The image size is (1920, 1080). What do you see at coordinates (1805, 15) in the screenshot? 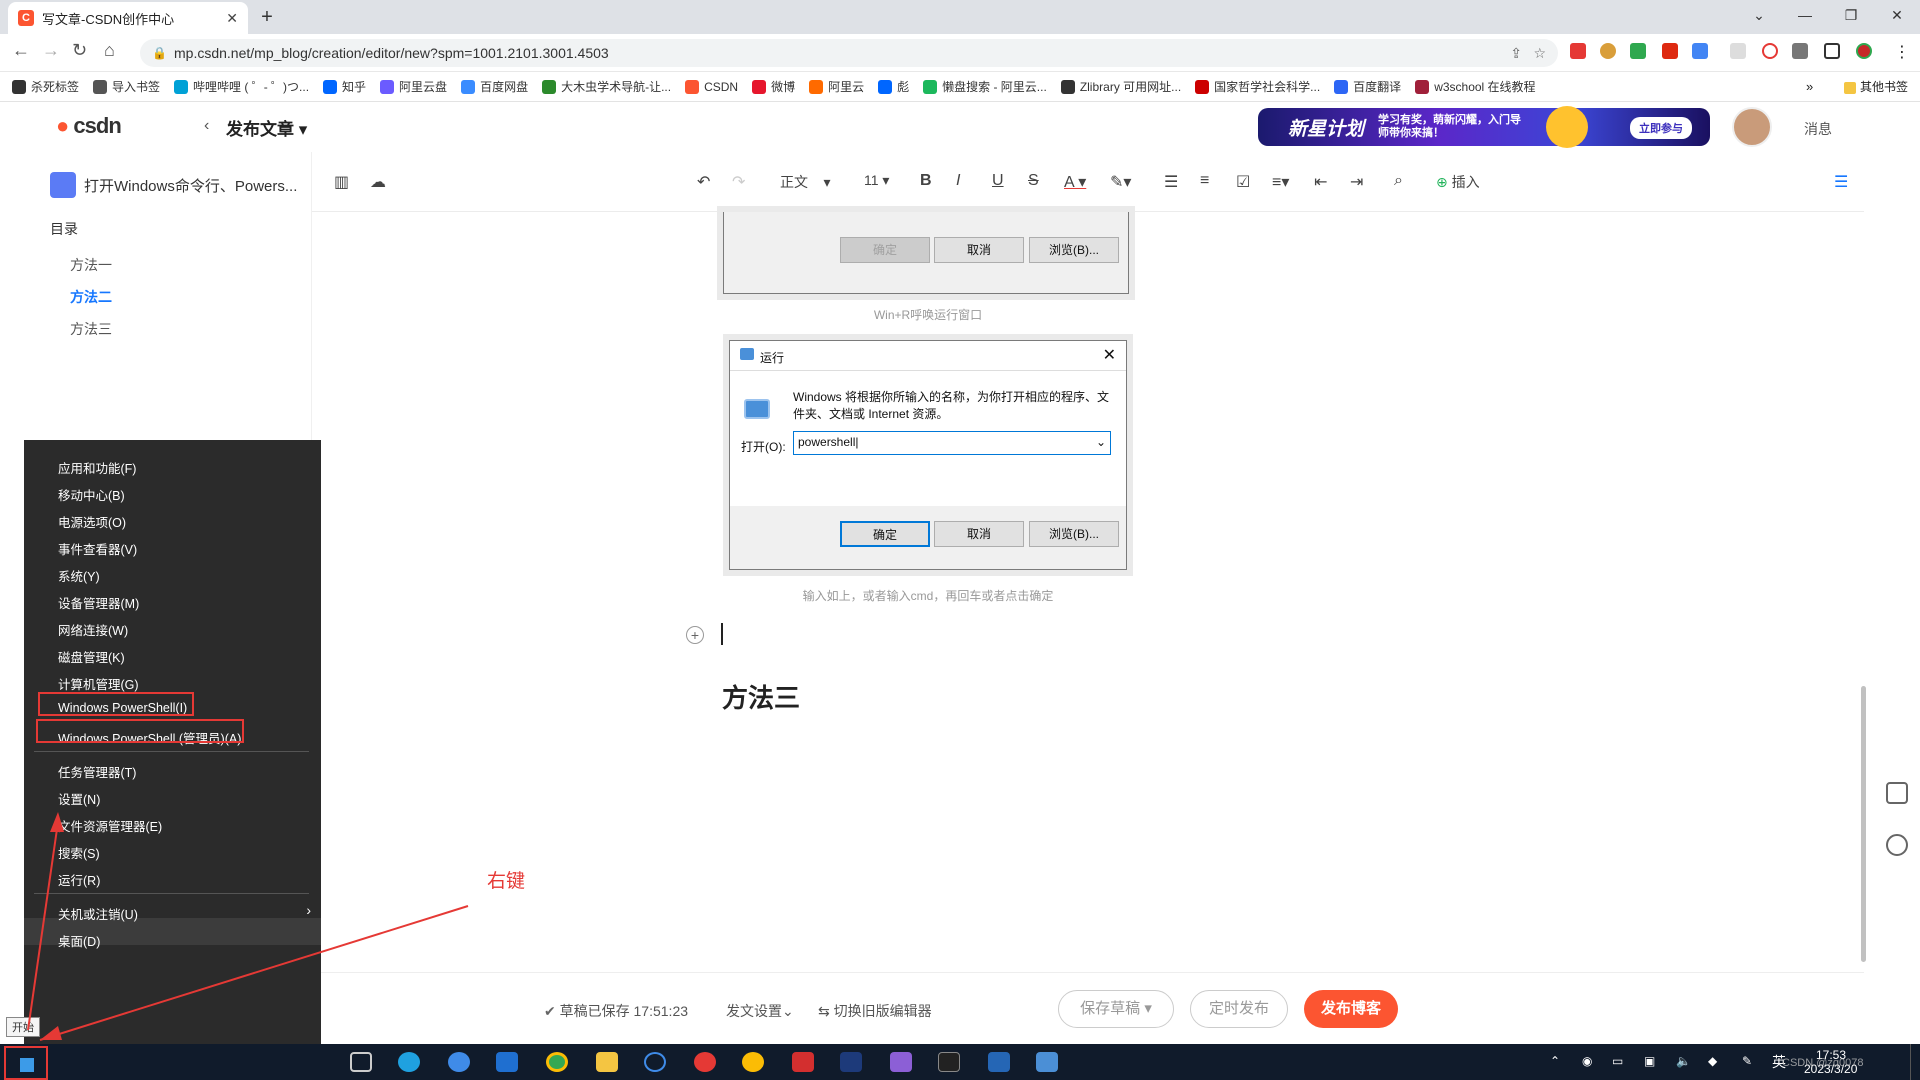
I see `minimize-button: —` at bounding box center [1805, 15].